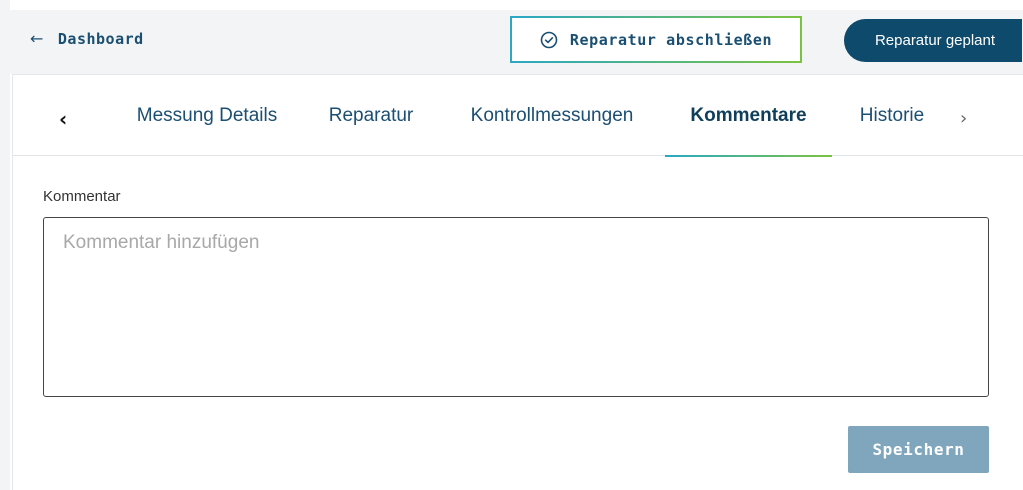 This screenshot has width=1023, height=490. I want to click on tab-kommentare: Kommentare, so click(748, 116).